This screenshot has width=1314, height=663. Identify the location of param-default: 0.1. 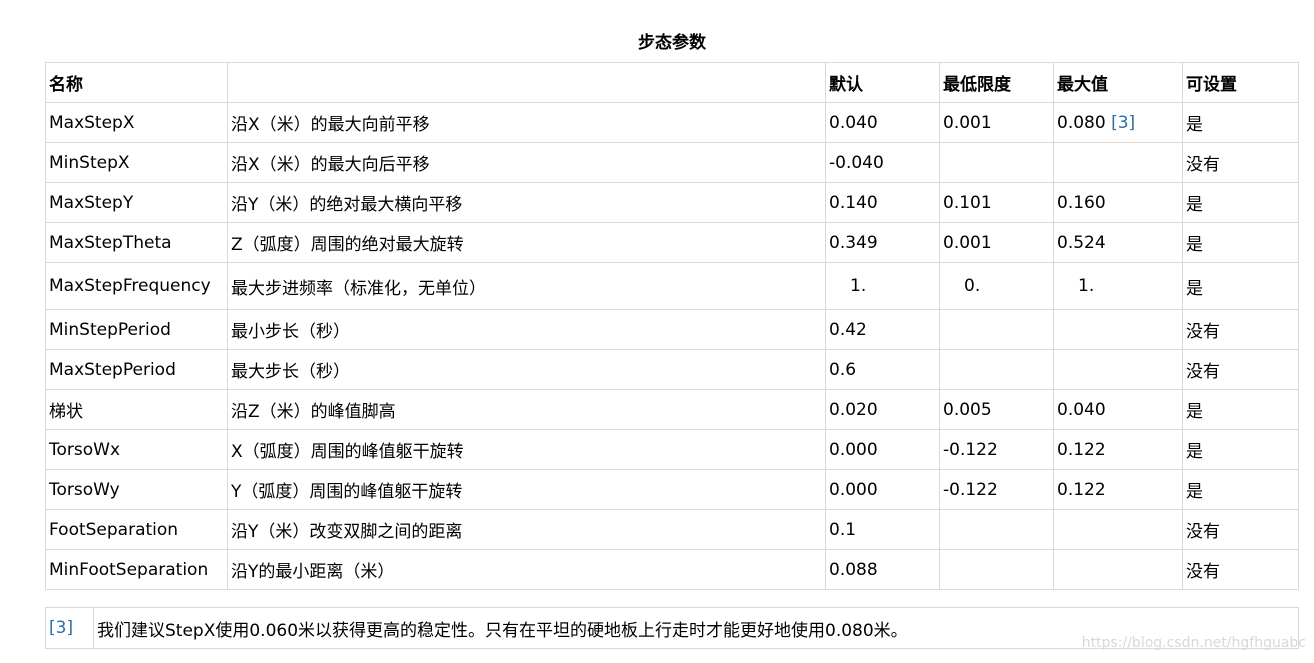
(882, 529).